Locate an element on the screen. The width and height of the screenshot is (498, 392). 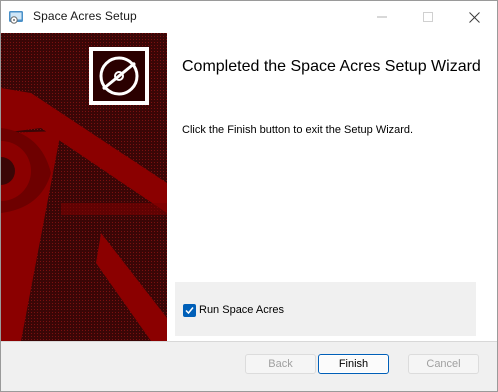
minimize-button is located at coordinates (382, 17).